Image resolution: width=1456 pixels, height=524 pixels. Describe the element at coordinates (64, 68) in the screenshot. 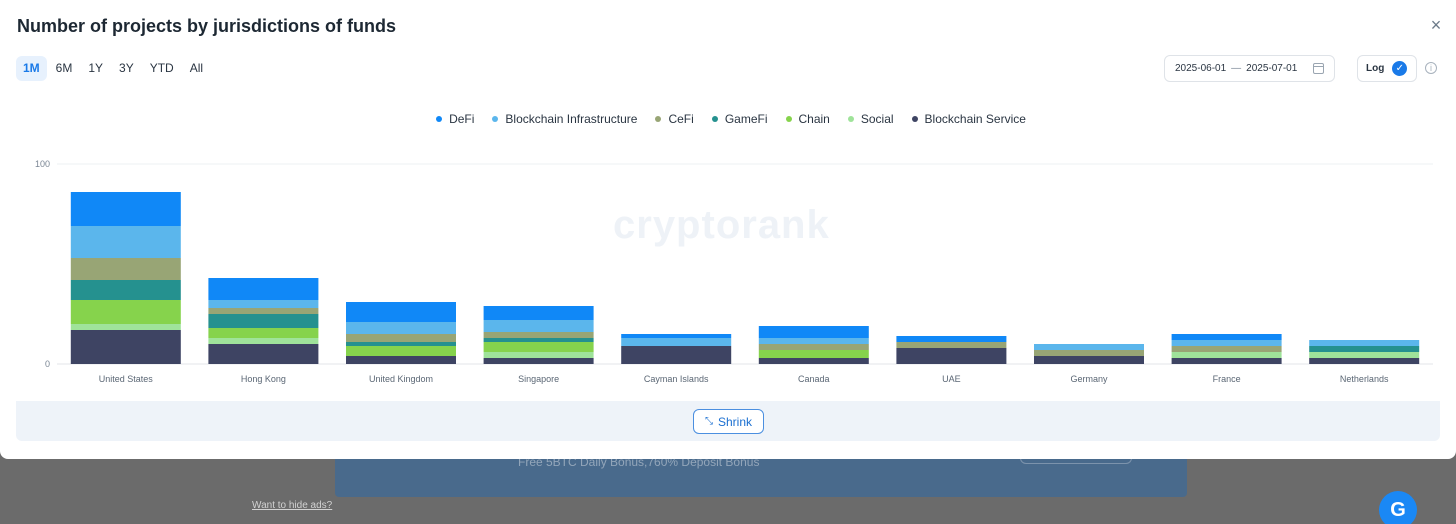

I see `range-tab-6m: 6M` at that location.